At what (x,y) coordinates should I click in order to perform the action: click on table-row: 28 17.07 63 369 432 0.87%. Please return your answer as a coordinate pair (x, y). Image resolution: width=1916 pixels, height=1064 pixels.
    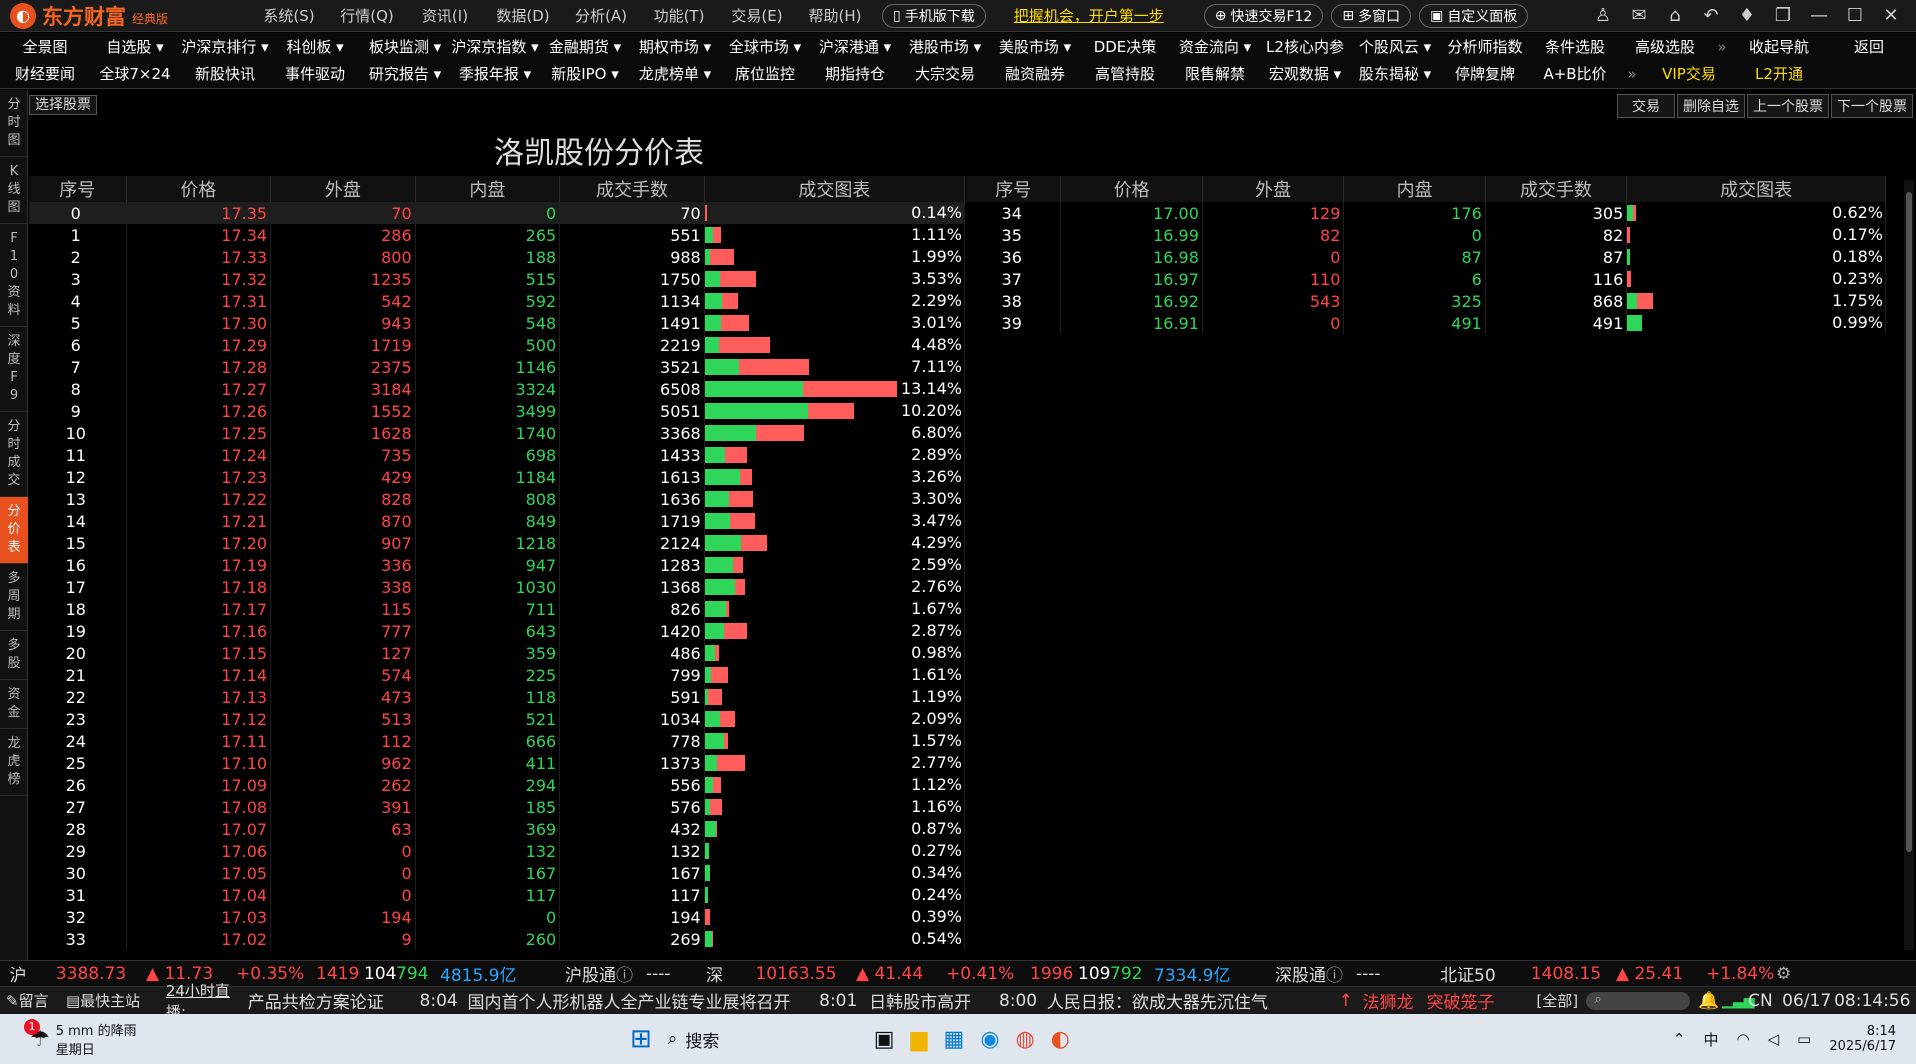
    Looking at the image, I should click on (497, 829).